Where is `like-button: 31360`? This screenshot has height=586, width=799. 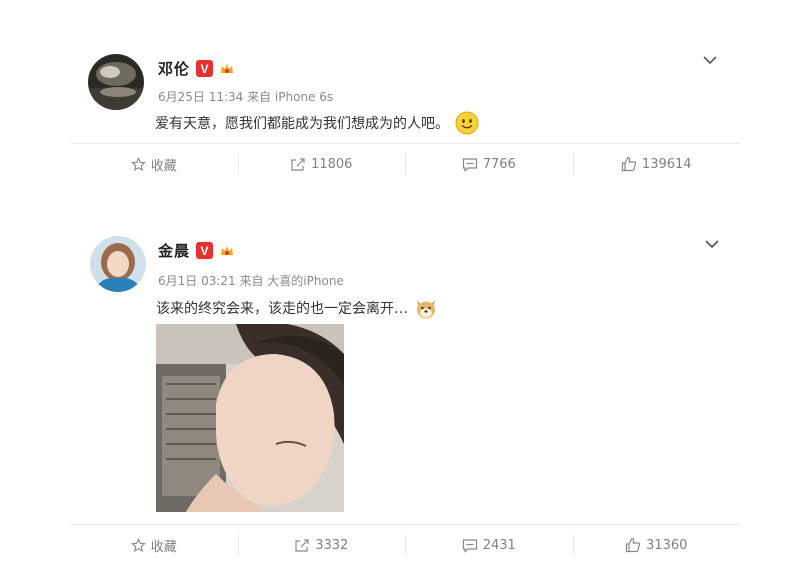
like-button: 31360 is located at coordinates (656, 545).